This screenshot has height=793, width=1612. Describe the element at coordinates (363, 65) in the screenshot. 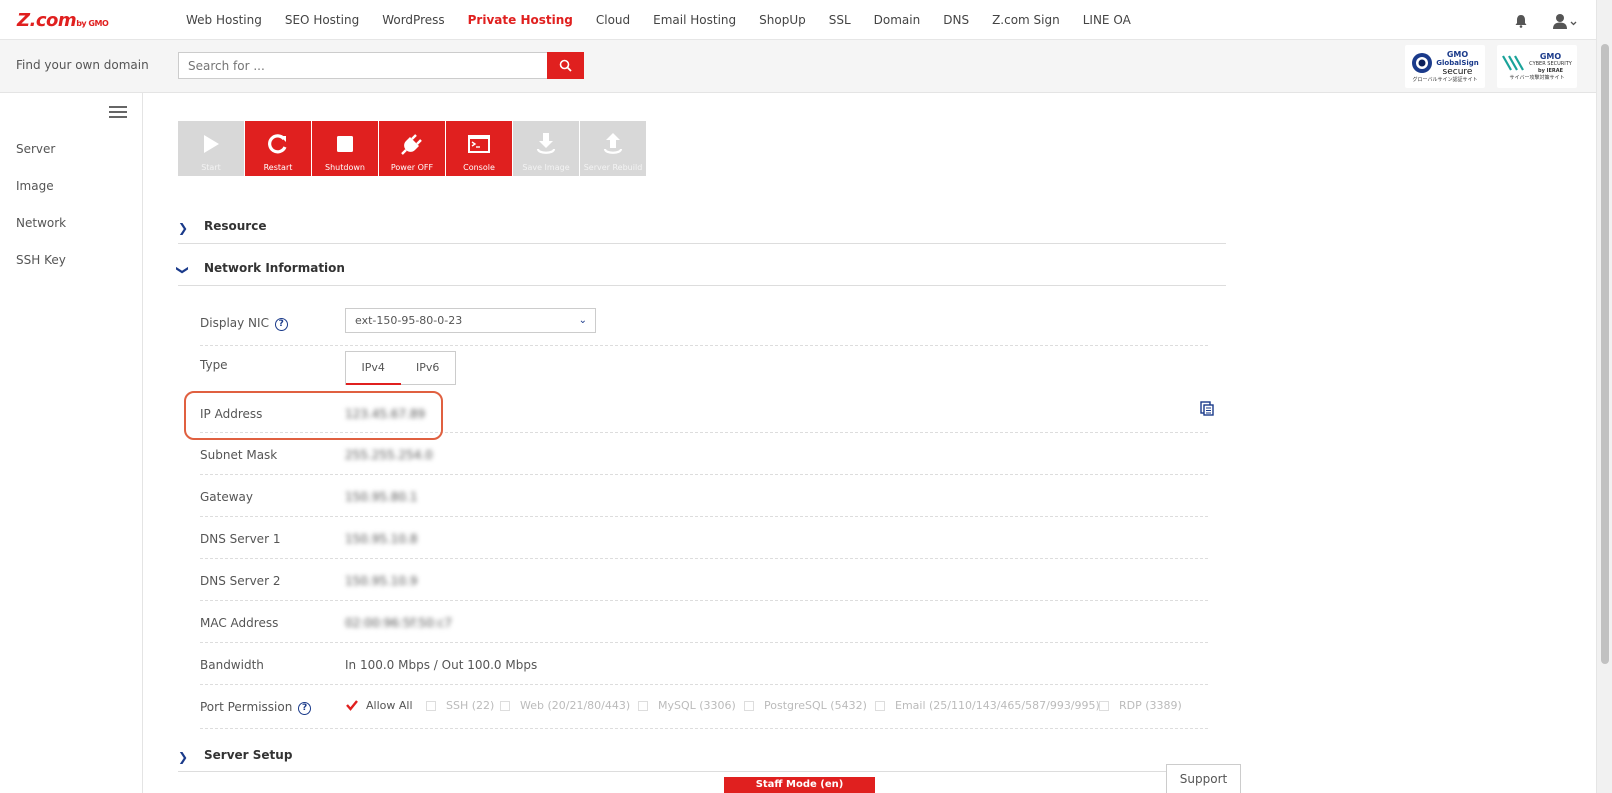

I see `domain-search-input` at that location.